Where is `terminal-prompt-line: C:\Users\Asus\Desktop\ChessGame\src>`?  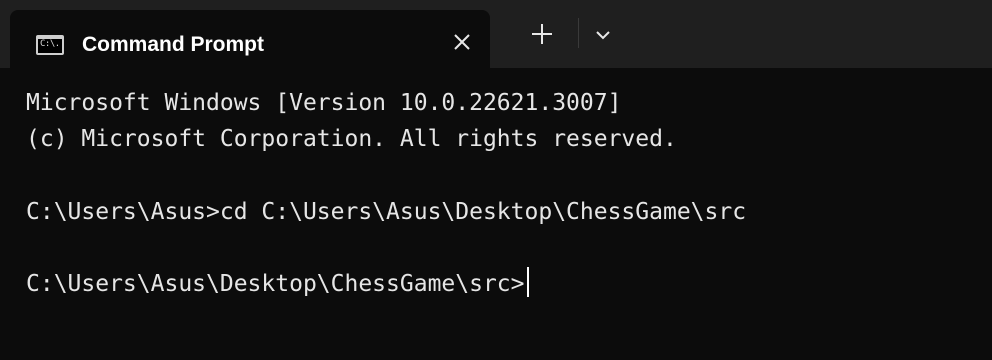
terminal-prompt-line: C:\Users\Asus\Desktop\ChessGame\src> is located at coordinates (277, 284).